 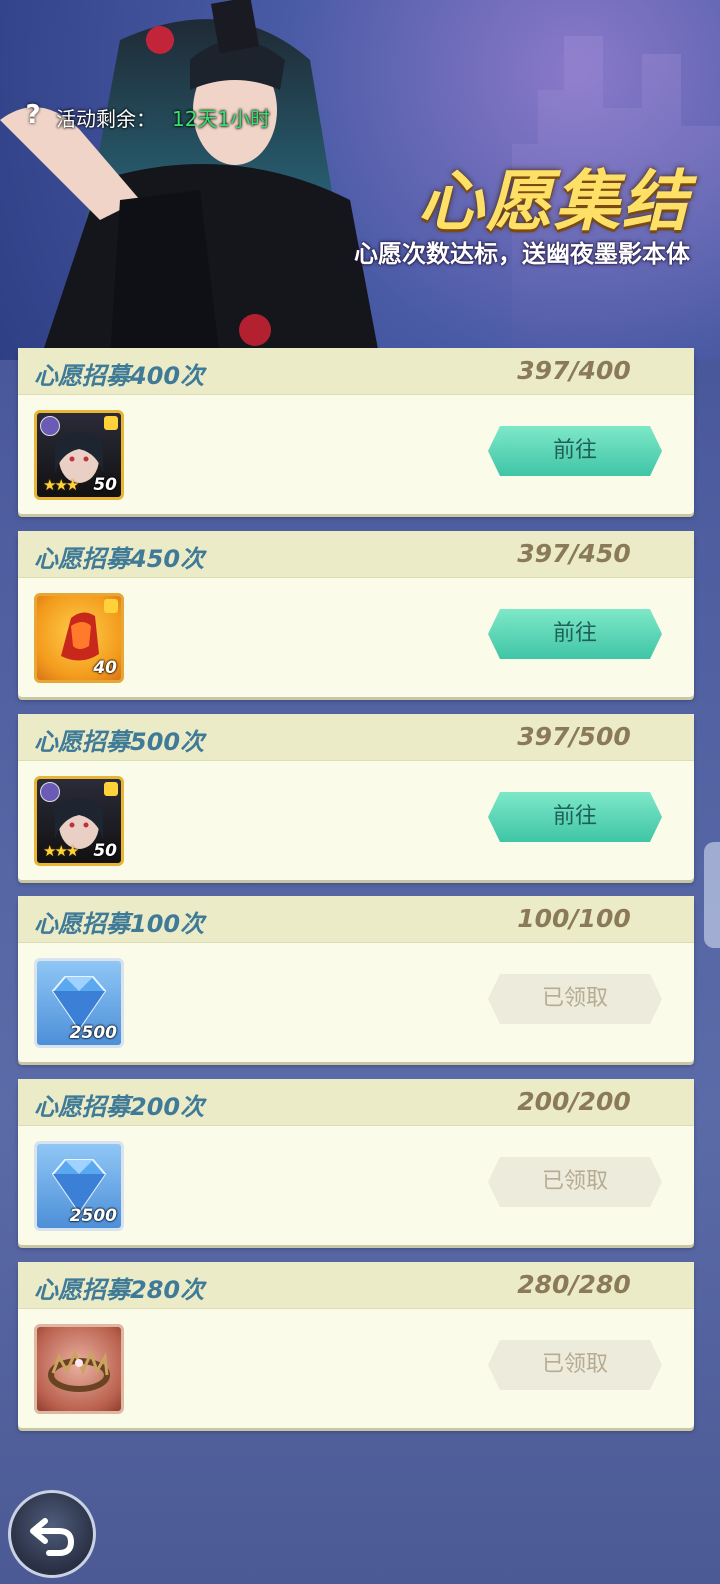 I want to click on side-drawer-handle, so click(x=712, y=895).